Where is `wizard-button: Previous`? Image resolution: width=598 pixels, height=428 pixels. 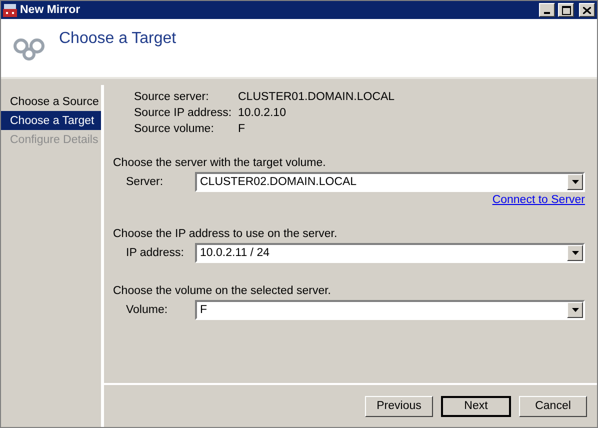
wizard-button: Previous is located at coordinates (399, 406).